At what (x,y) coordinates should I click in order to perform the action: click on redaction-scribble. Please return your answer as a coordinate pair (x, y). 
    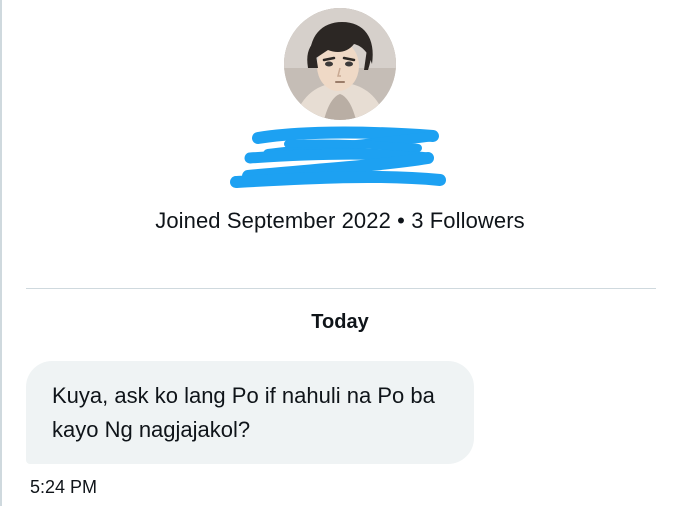
    Looking at the image, I should click on (338, 157).